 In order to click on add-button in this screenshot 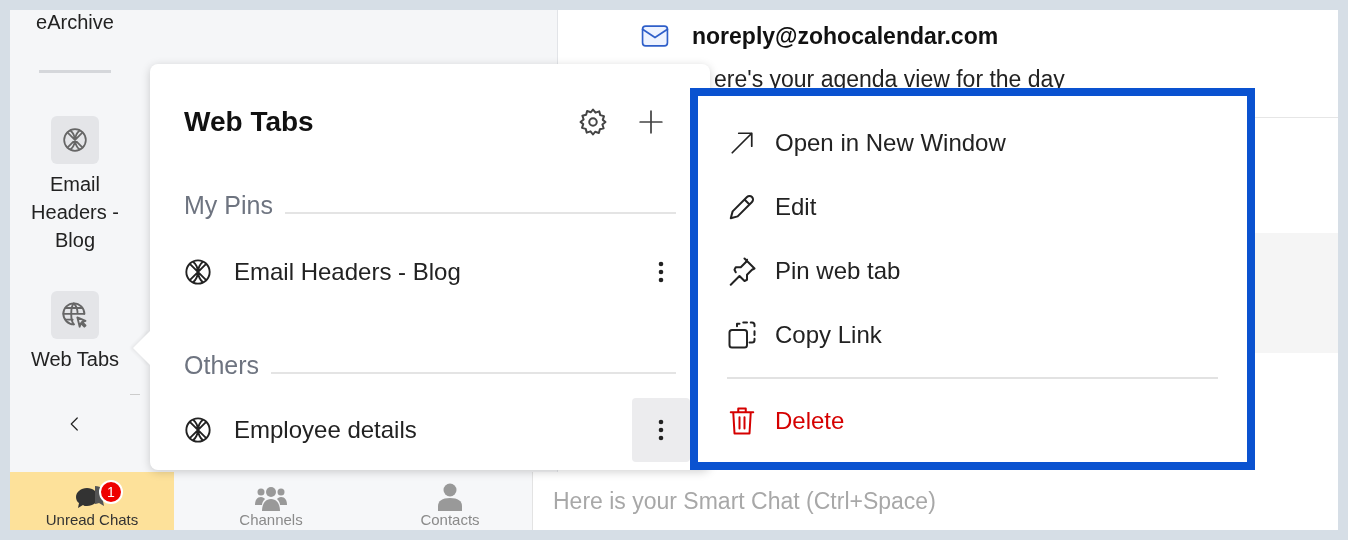, I will do `click(651, 122)`.